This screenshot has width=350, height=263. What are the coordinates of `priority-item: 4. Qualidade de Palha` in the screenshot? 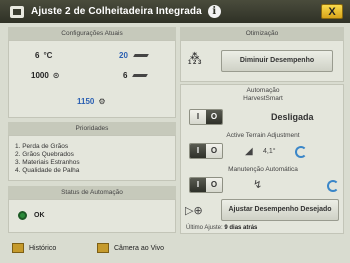 It's located at (47, 170).